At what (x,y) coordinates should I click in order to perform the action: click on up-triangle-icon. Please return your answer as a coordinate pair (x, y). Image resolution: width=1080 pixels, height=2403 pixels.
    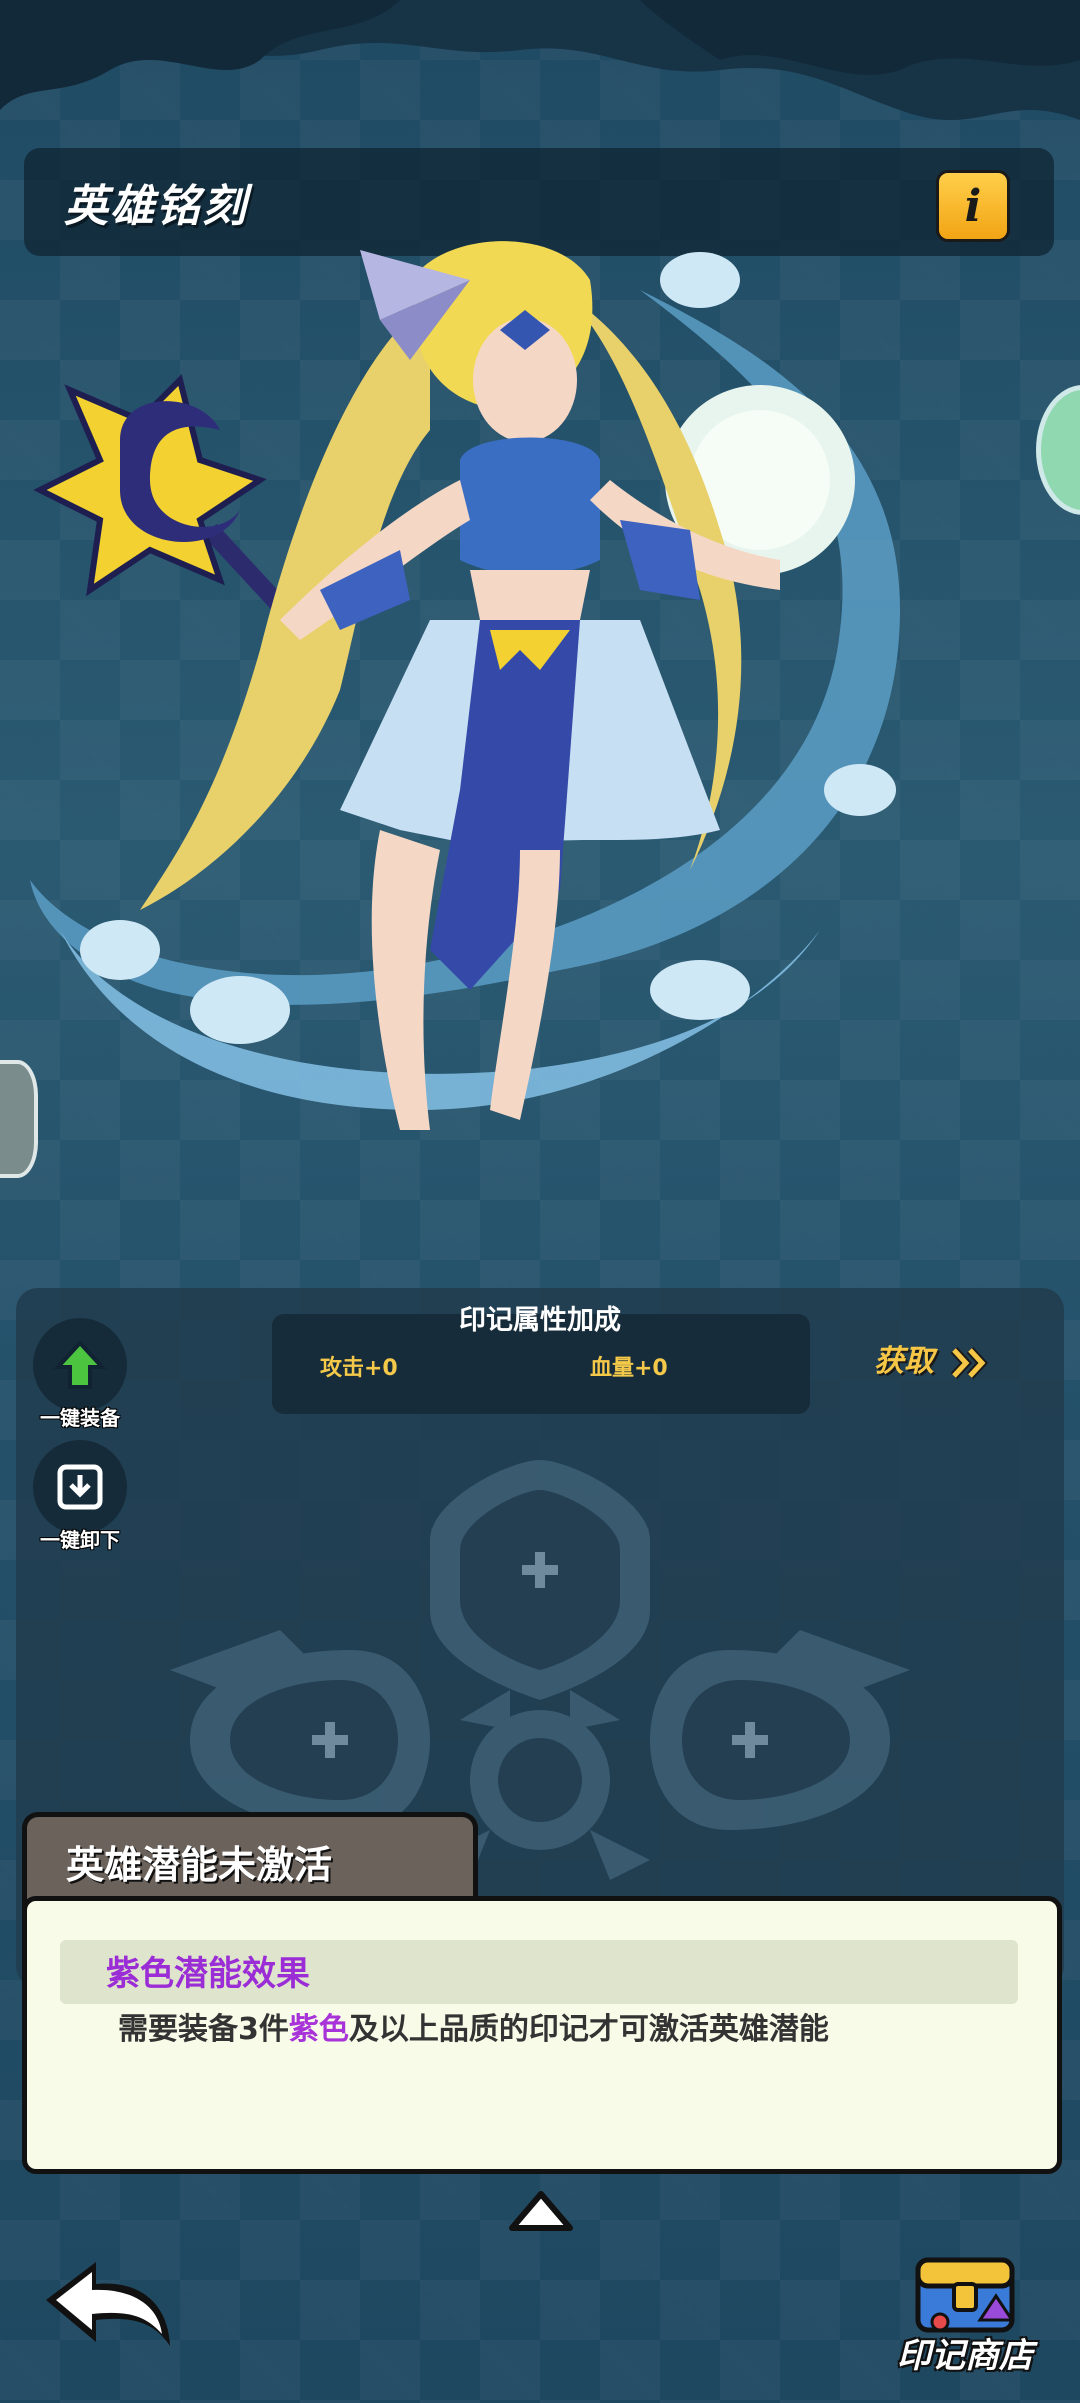
    Looking at the image, I should click on (541, 2211).